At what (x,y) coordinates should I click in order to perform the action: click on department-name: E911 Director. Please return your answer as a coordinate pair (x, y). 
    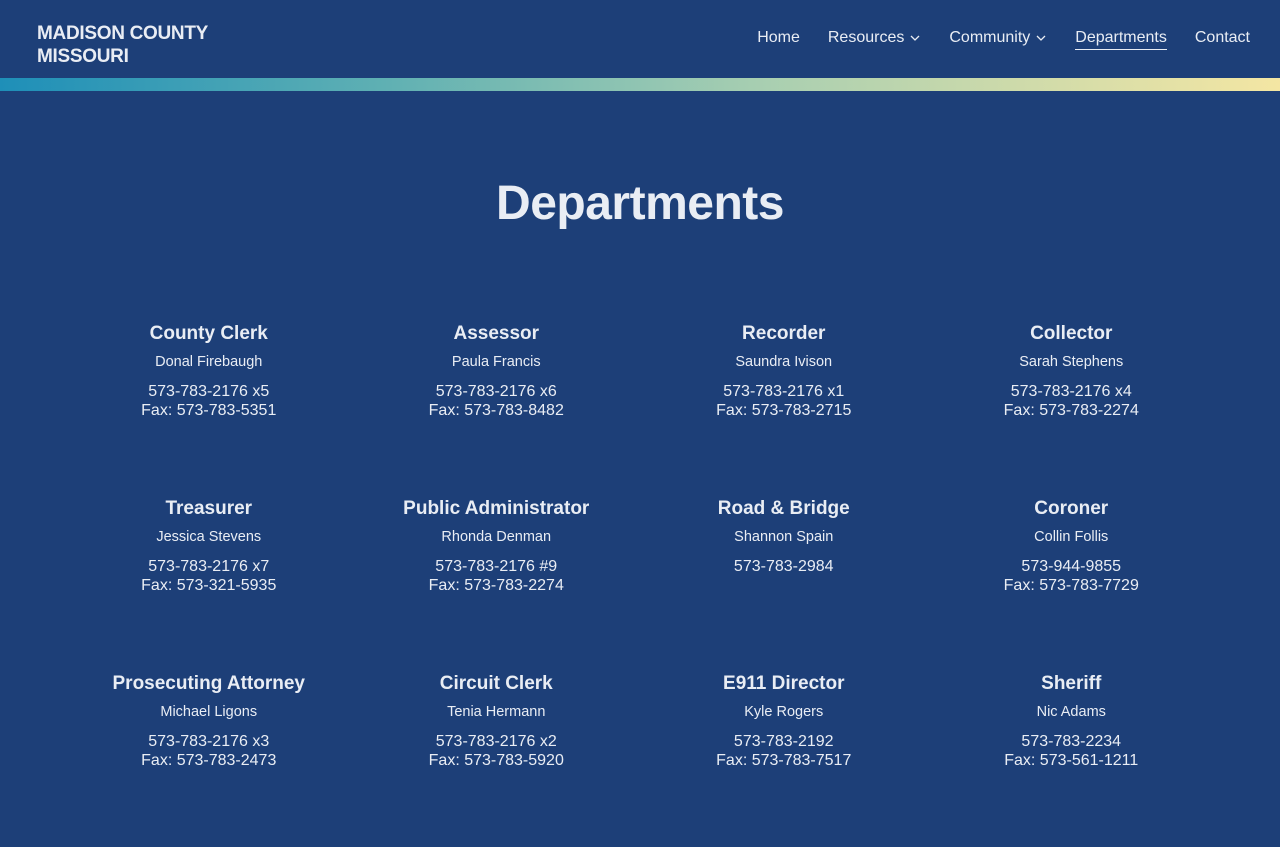
    Looking at the image, I should click on (784, 683).